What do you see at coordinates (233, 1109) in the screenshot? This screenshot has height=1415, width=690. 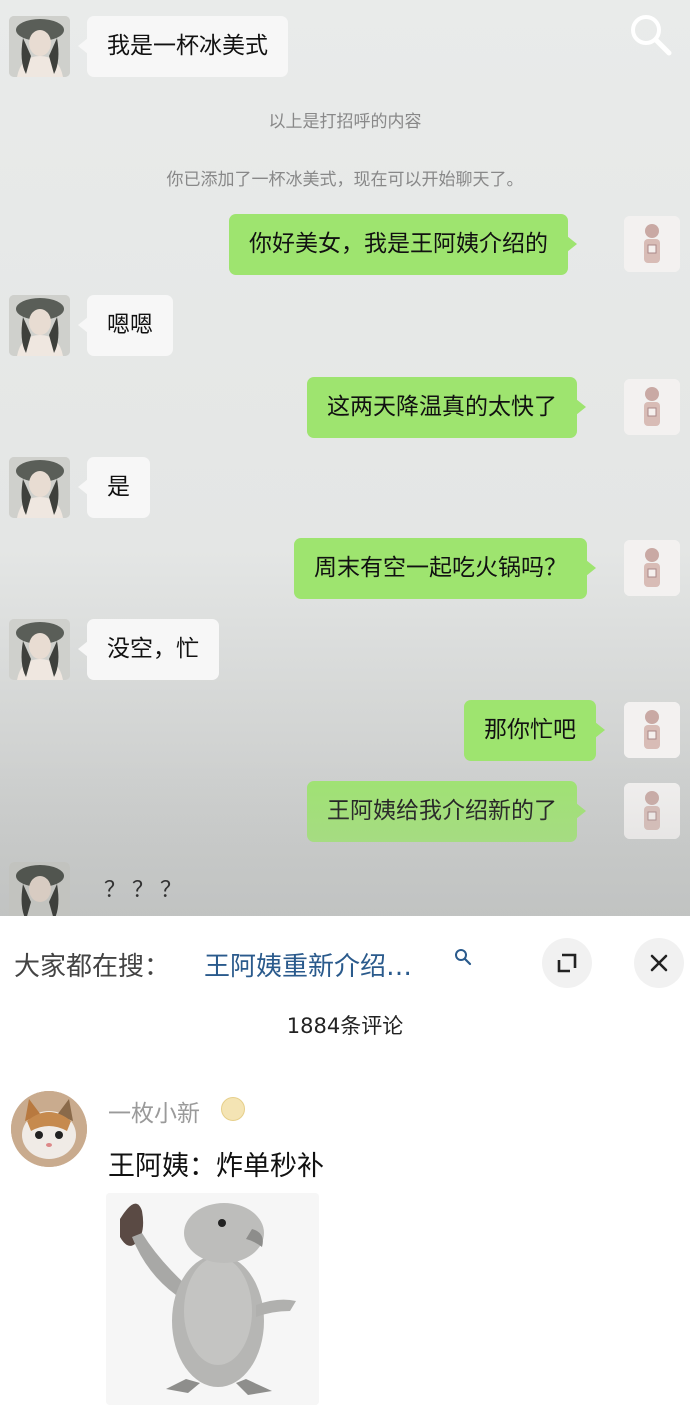 I see `level-badge-icon` at bounding box center [233, 1109].